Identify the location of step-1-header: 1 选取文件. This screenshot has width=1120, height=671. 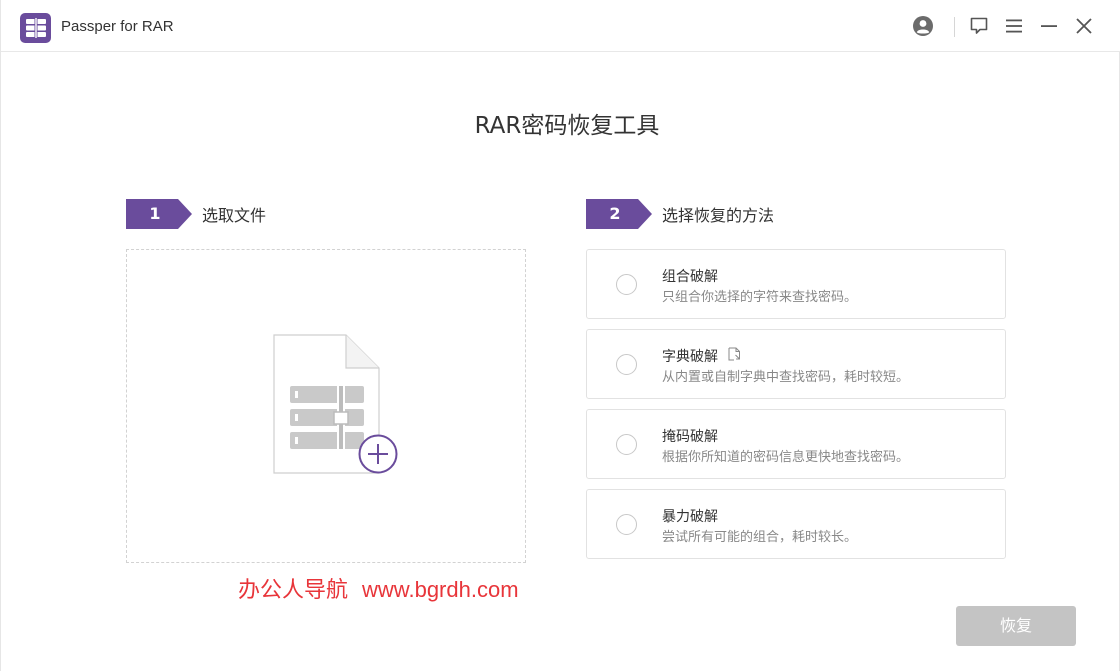
(196, 214).